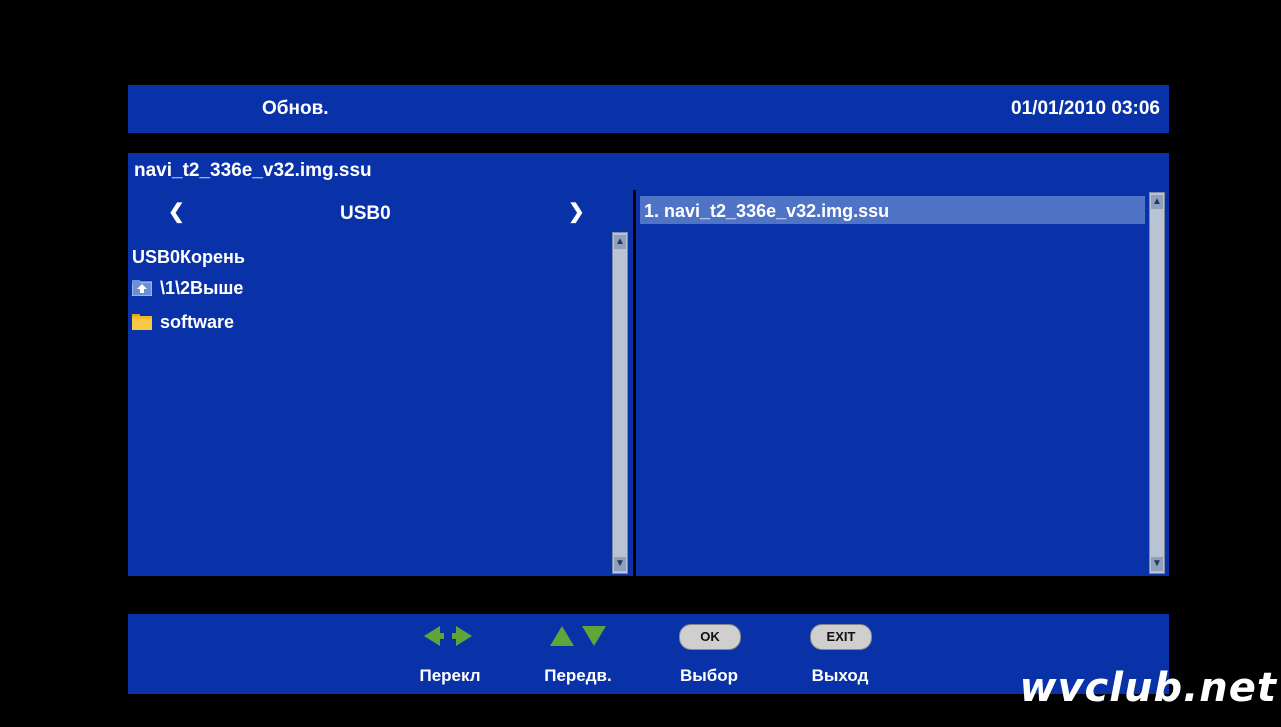 The height and width of the screenshot is (727, 1281). Describe the element at coordinates (841, 637) in the screenshot. I see `exit-key-icon: EXIT` at that location.